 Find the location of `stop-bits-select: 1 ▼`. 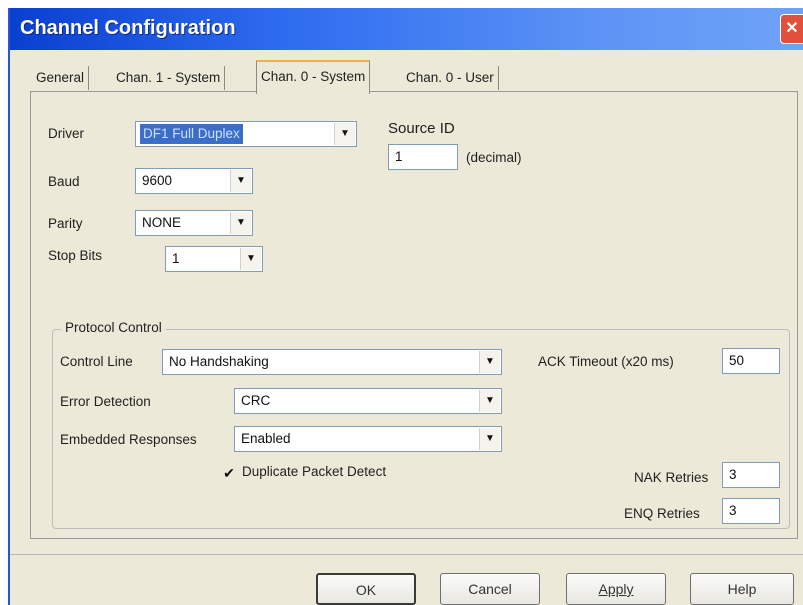

stop-bits-select: 1 ▼ is located at coordinates (214, 259).